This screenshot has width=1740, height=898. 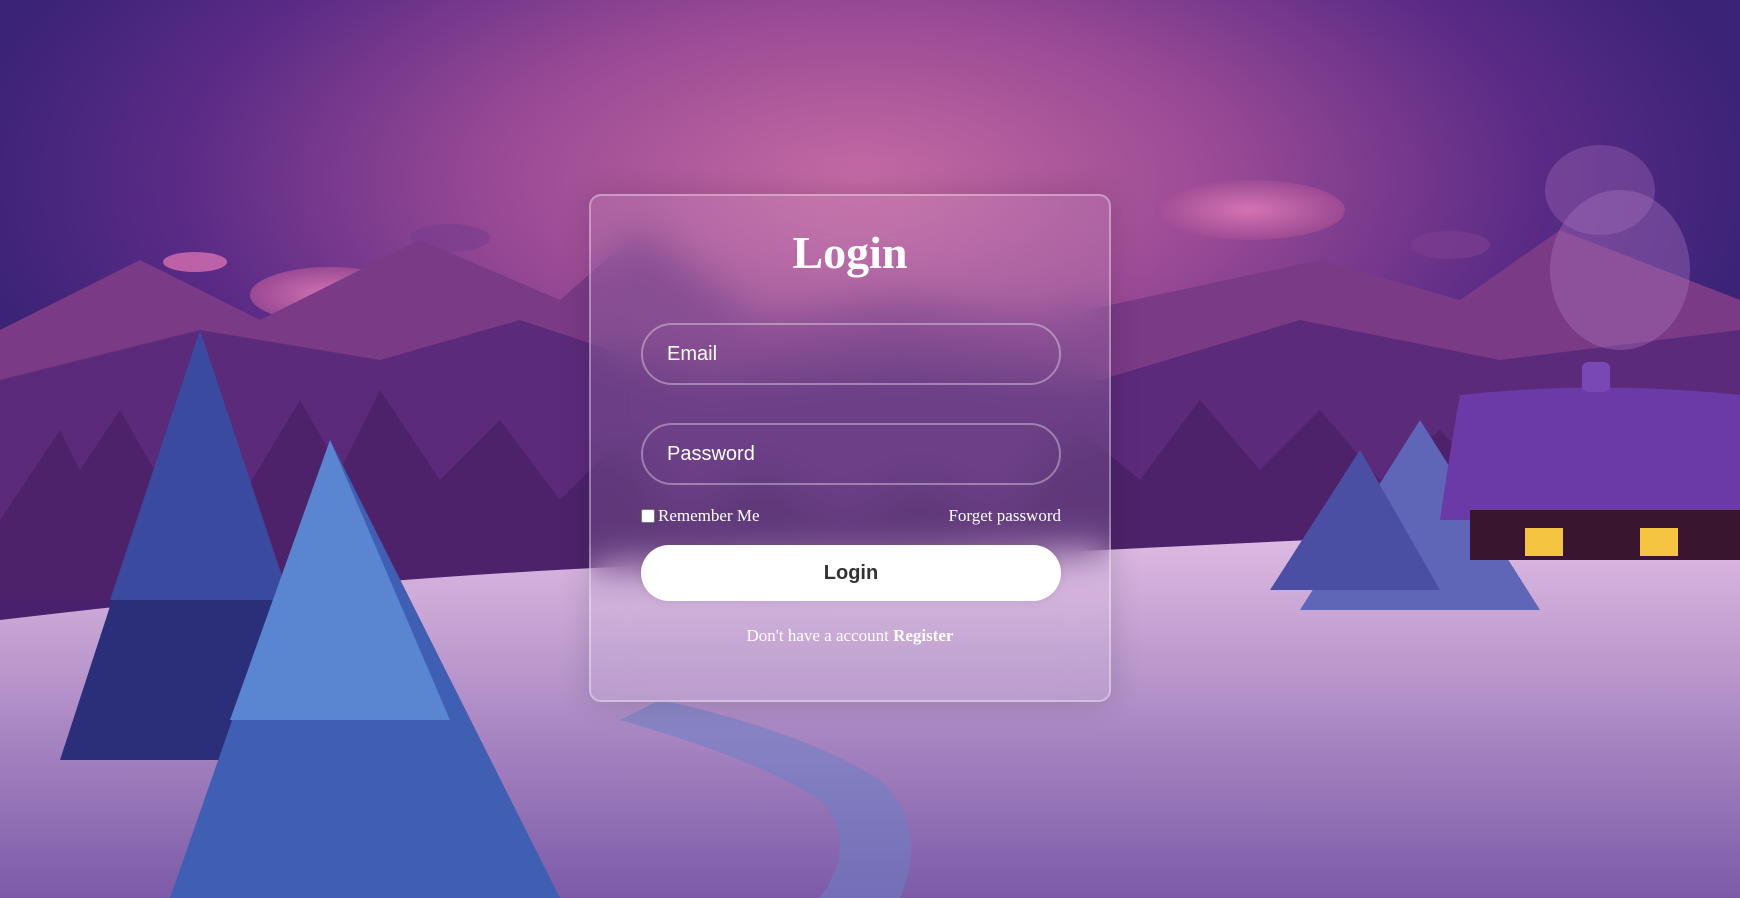 What do you see at coordinates (709, 515) in the screenshot?
I see `remember-me-label: Remember Me` at bounding box center [709, 515].